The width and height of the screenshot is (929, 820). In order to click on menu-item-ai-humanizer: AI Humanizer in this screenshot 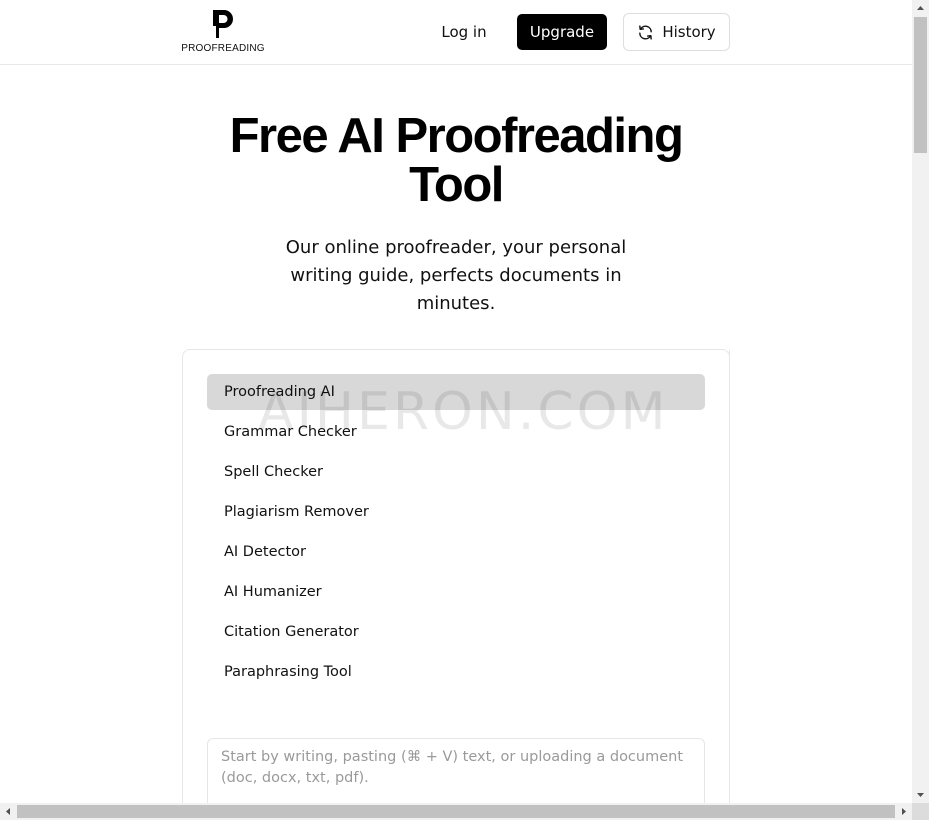, I will do `click(456, 594)`.